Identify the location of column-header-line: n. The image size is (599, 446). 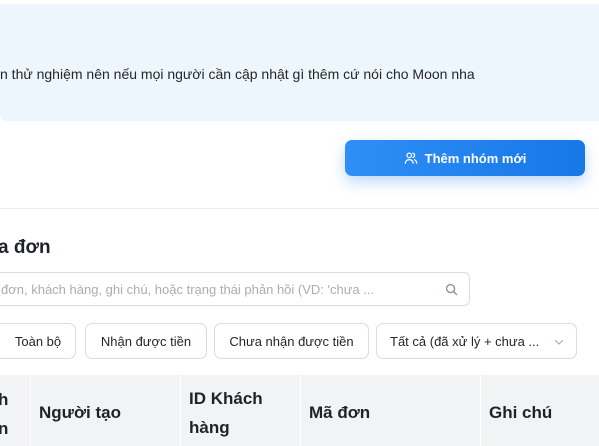
(4, 428).